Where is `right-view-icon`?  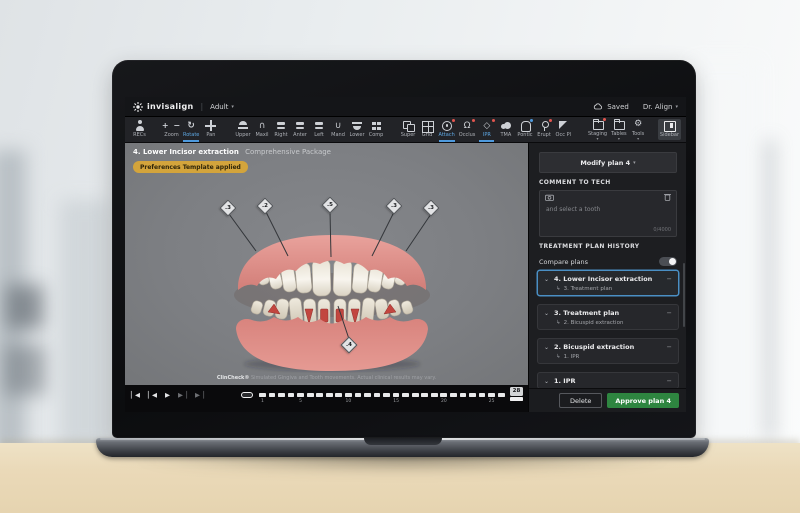
right-view-icon is located at coordinates (281, 125).